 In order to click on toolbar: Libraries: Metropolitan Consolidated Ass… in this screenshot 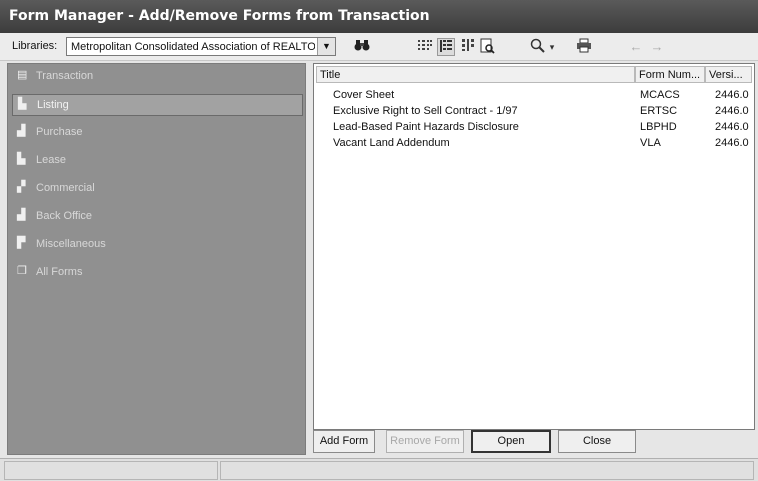, I will do `click(379, 47)`.